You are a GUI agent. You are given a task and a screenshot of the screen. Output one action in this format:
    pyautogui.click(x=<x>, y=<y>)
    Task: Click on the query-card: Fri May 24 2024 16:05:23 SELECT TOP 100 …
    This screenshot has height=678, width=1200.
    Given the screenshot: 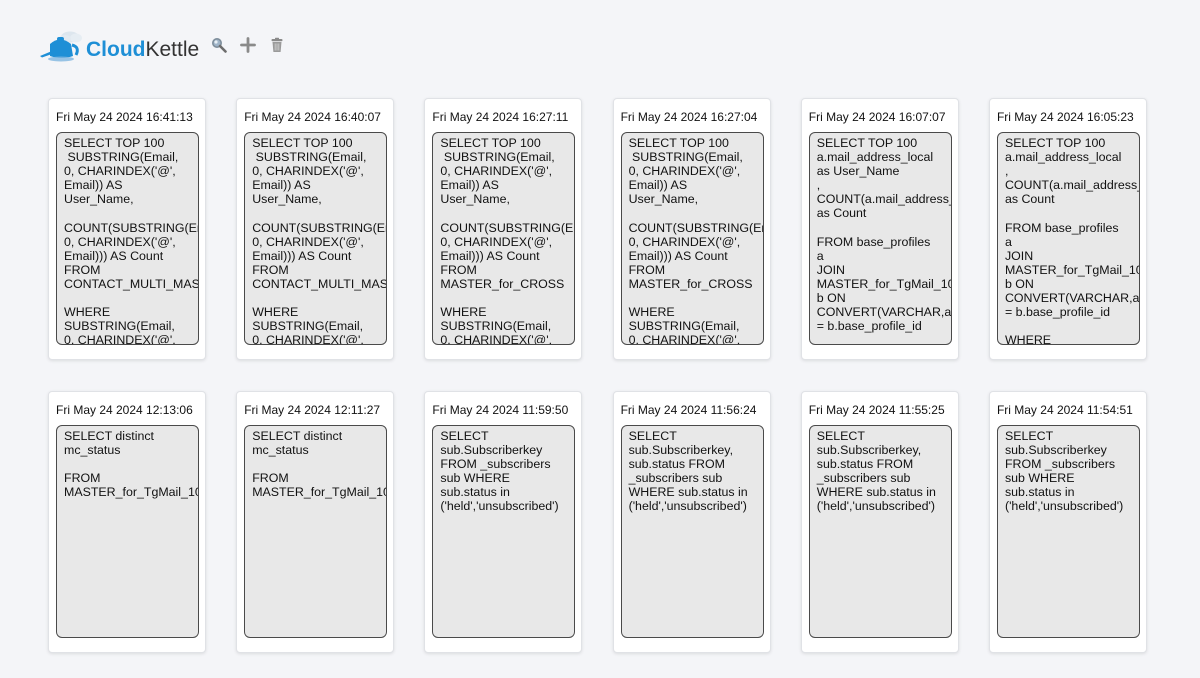 What is the action you would take?
    pyautogui.click(x=1067, y=229)
    